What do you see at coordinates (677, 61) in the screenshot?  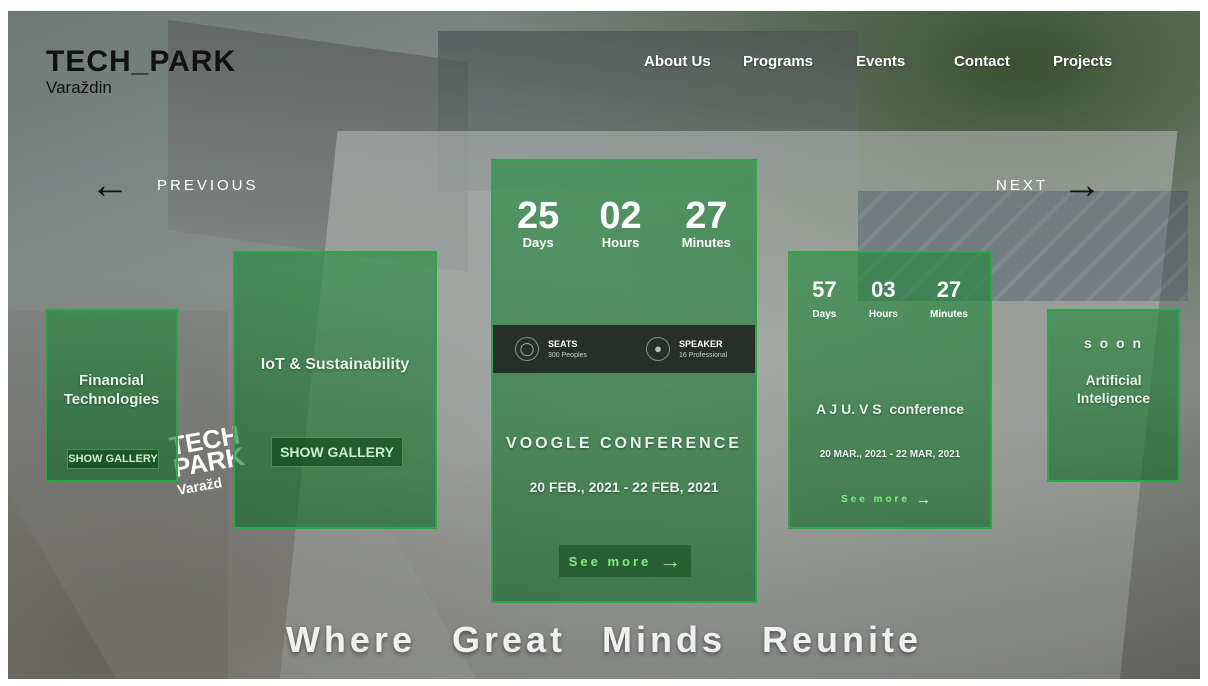 I see `nav-item-about-us: About Us` at bounding box center [677, 61].